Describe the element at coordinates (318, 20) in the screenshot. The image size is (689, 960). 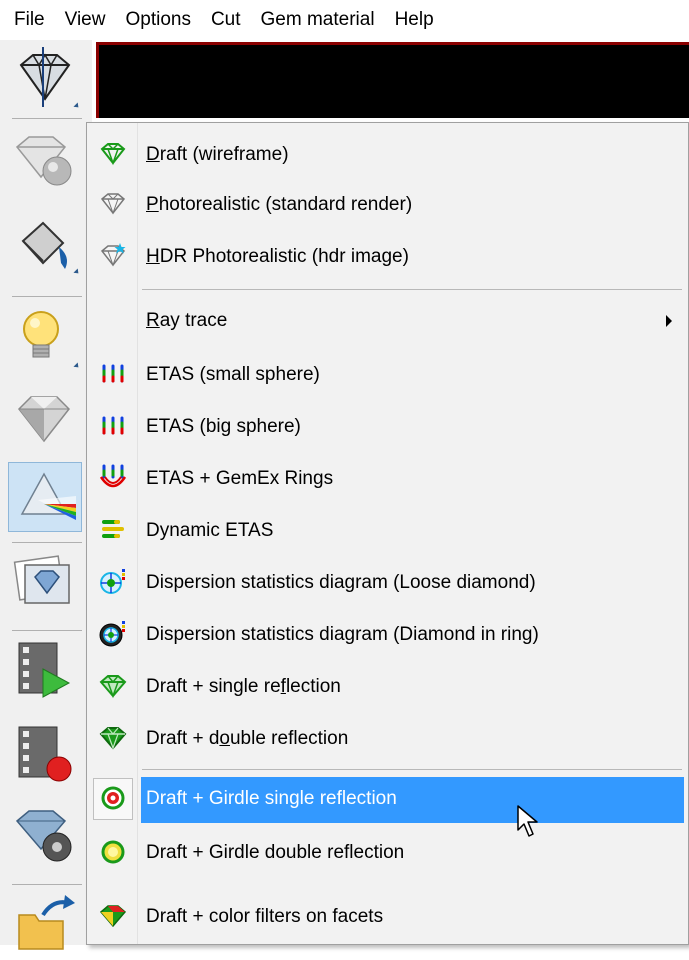
I see `menu-gem-material: Gem material` at that location.